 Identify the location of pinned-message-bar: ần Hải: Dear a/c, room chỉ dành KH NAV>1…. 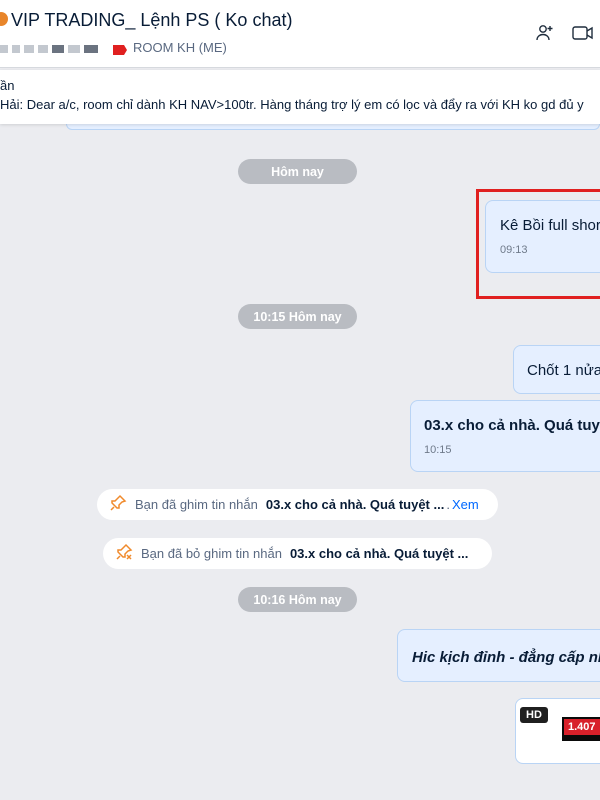
(300, 97).